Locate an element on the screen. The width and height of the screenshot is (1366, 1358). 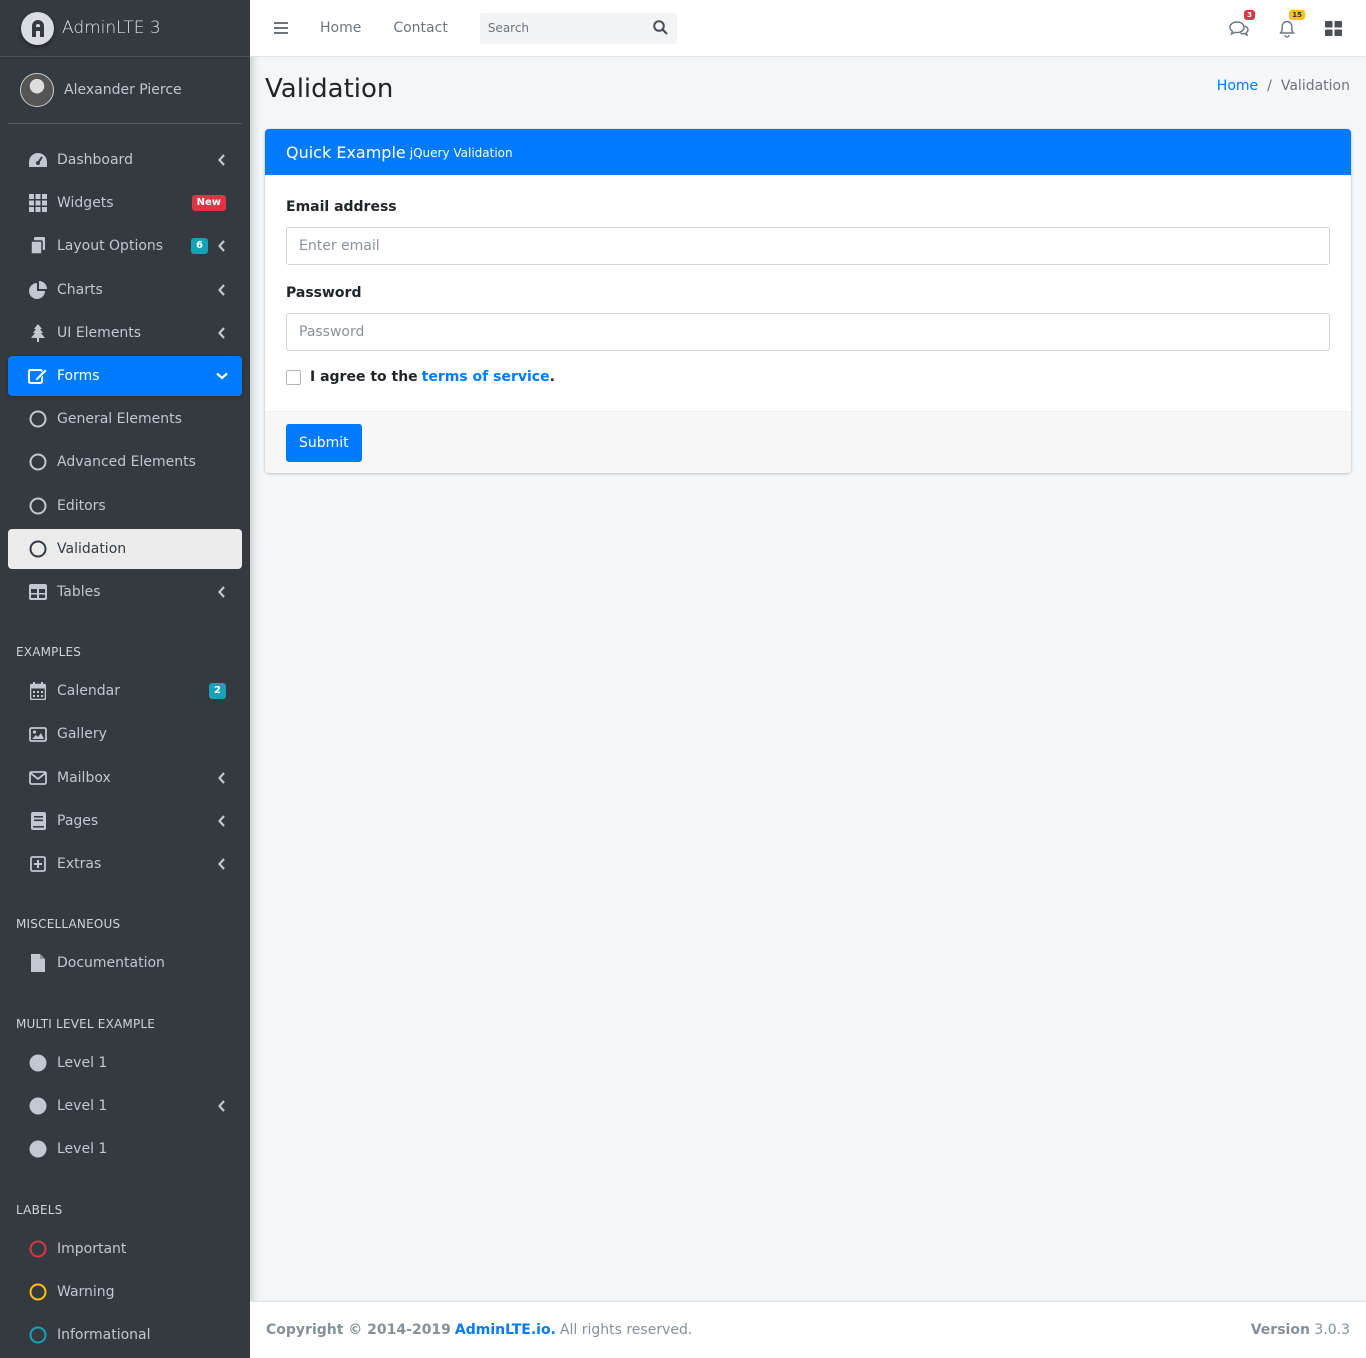
circle-red-icon is located at coordinates (38, 1249).